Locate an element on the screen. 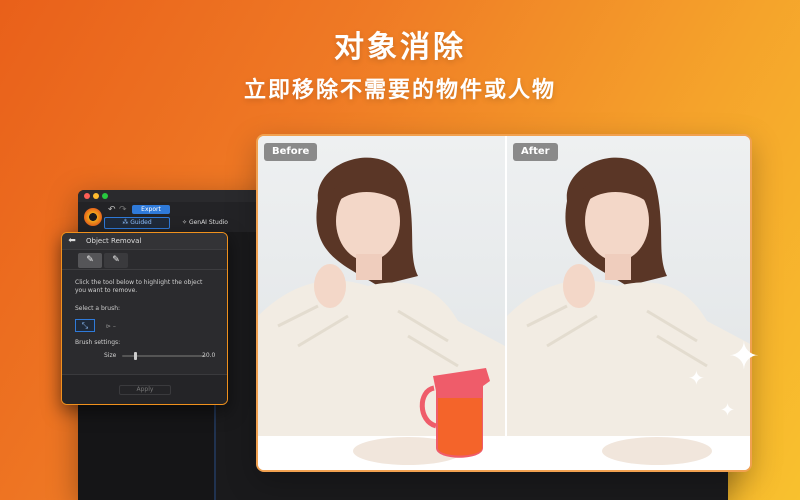 Image resolution: width=800 pixels, height=500 pixels. brush-tip-icon: ⤡ is located at coordinates (85, 325).